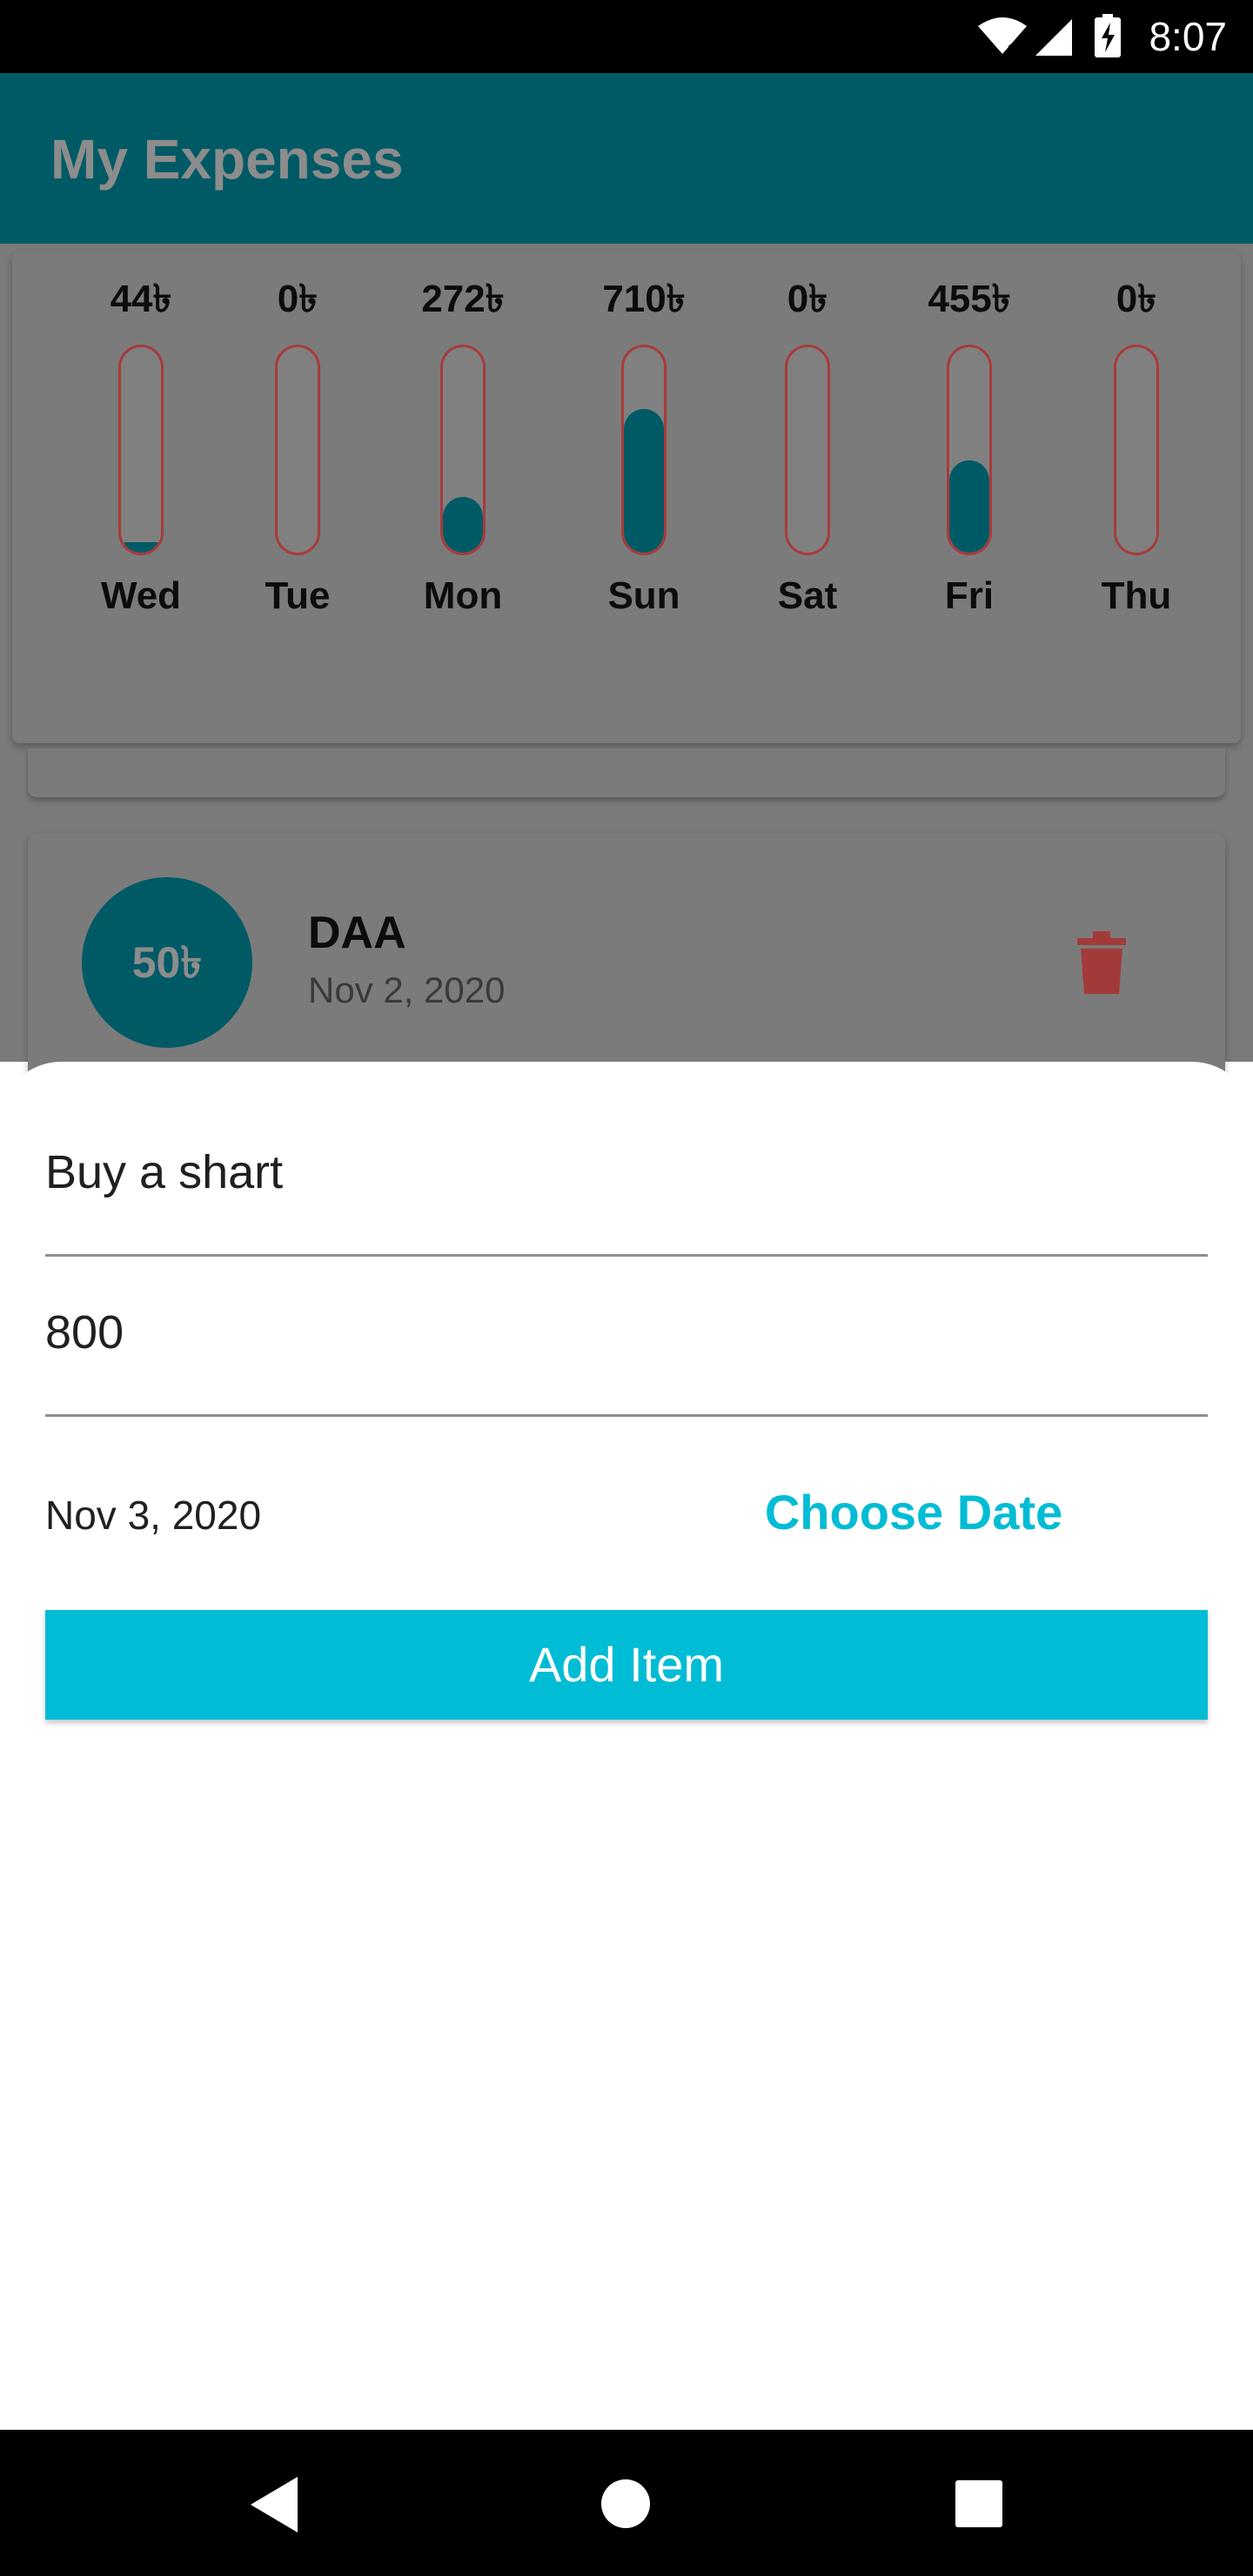 This screenshot has width=1253, height=2576. I want to click on bar-amount: 455৳, so click(969, 299).